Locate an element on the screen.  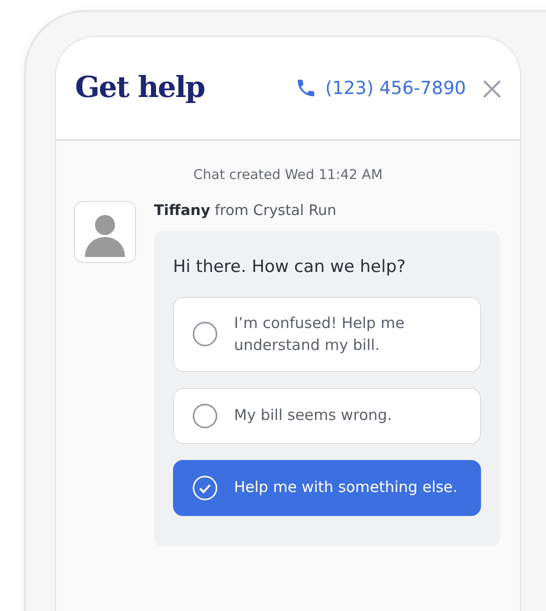
answer-option: Help me with something else. is located at coordinates (327, 488).